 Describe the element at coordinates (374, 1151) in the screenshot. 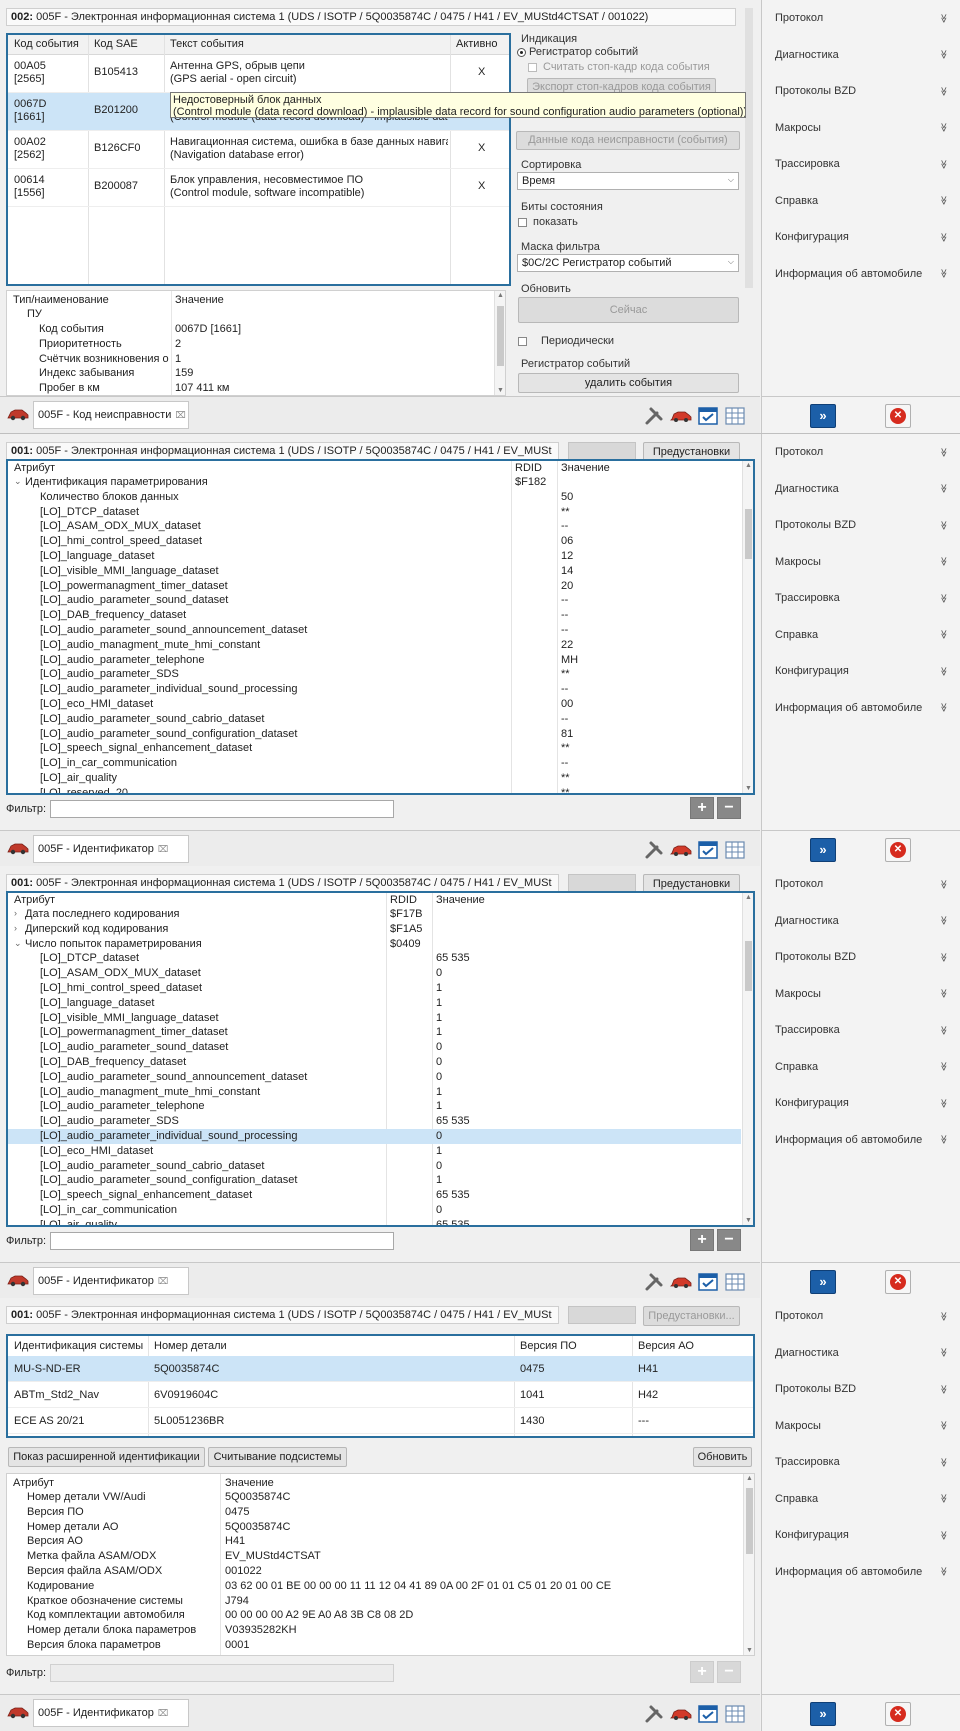

I see `tree-row: [LO]_eco_HMI_dataset 1` at that location.